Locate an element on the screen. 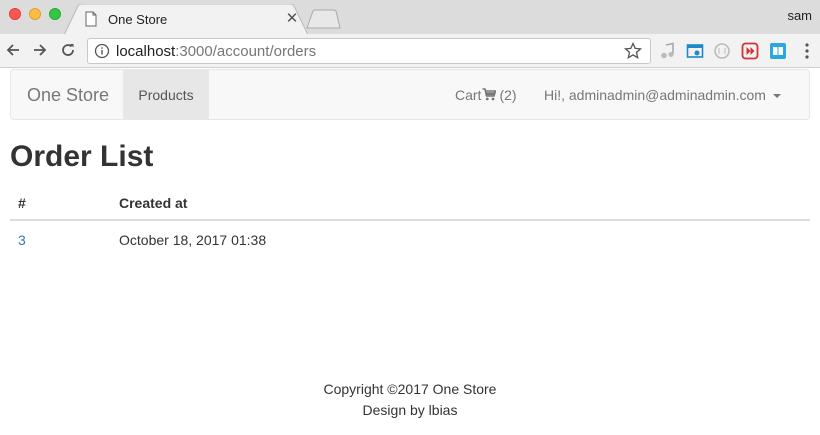 The height and width of the screenshot is (435, 820). profile-name: sam is located at coordinates (799, 15).